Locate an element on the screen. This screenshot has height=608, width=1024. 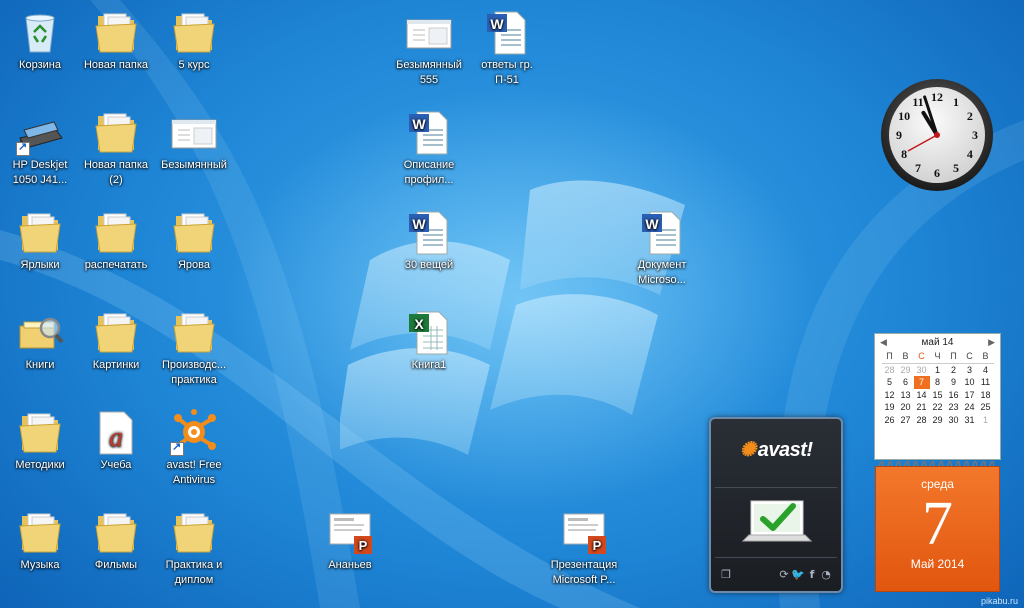
desktop-icon-recycle-bin: Корзина is located at coordinates (40, 40).